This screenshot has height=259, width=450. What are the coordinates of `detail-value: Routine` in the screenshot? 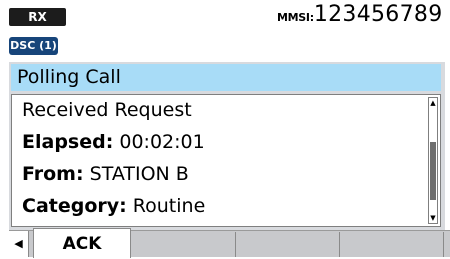 It's located at (169, 206).